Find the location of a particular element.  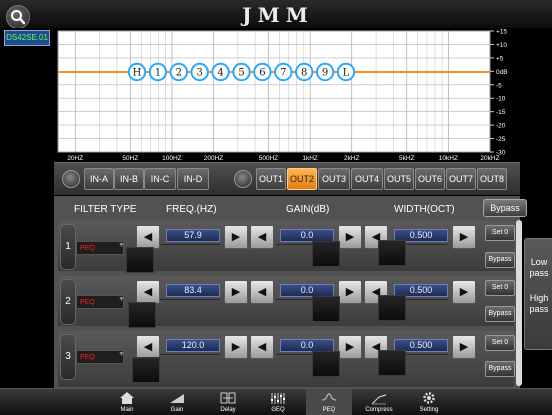

device-badge: DS42SE.01 is located at coordinates (27, 38).